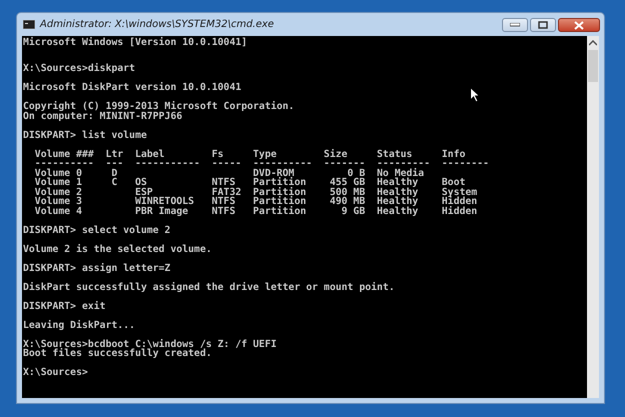 The width and height of the screenshot is (625, 417). Describe the element at coordinates (256, 211) in the screenshot. I see `console-line: Volume 4 PBR Image NTFS Partition 9 GB Healthy Hidden` at that location.